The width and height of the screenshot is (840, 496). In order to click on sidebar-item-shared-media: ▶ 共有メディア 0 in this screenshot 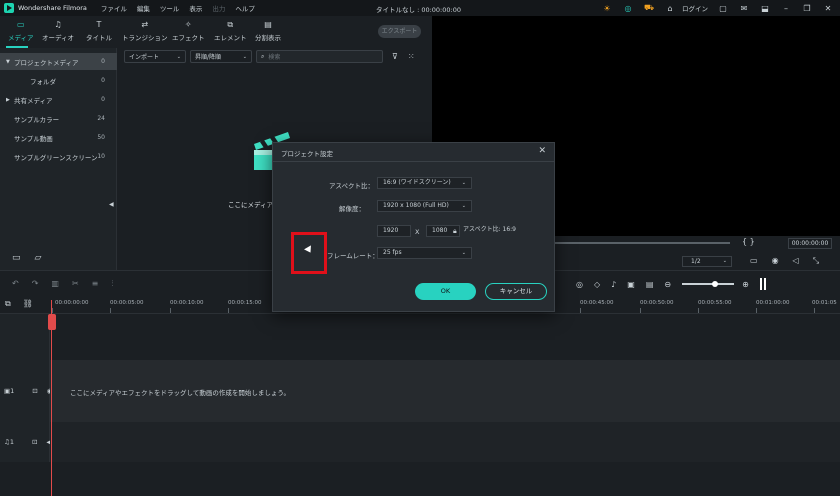, I will do `click(58, 99)`.